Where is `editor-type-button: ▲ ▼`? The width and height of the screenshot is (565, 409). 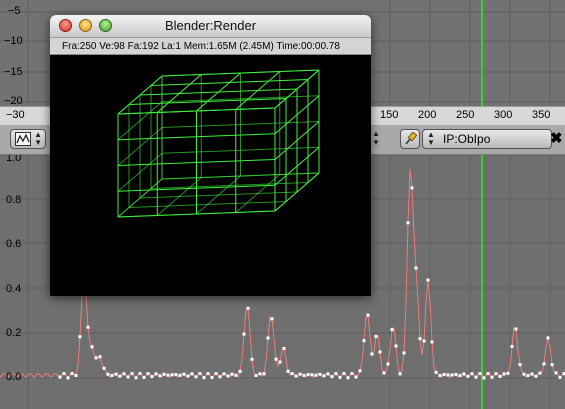
editor-type-button: ▲ ▼ is located at coordinates (28, 139).